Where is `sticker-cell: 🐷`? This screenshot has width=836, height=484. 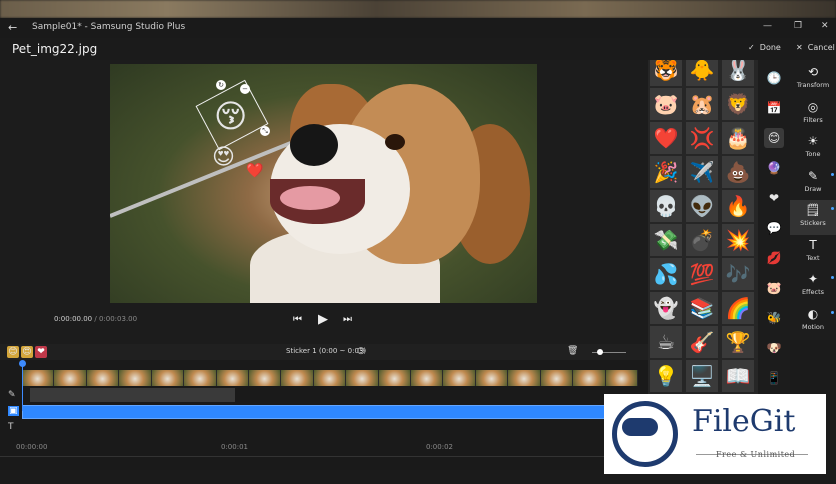 sticker-cell: 🐷 is located at coordinates (666, 104).